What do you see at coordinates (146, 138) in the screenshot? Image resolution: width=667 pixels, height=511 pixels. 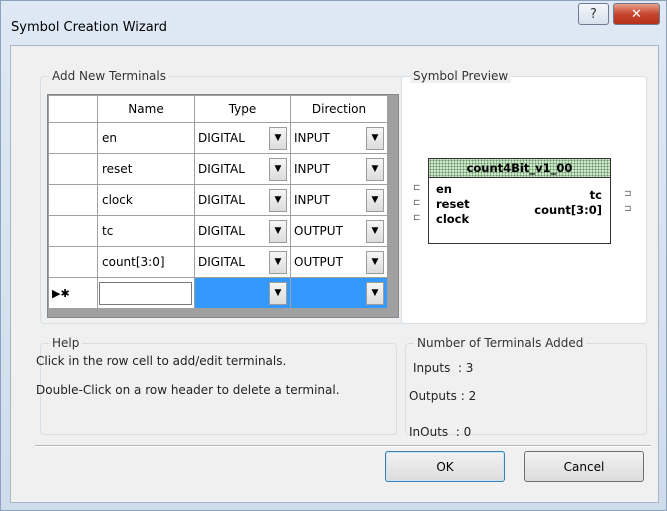 I see `terminal-name-cell: en` at bounding box center [146, 138].